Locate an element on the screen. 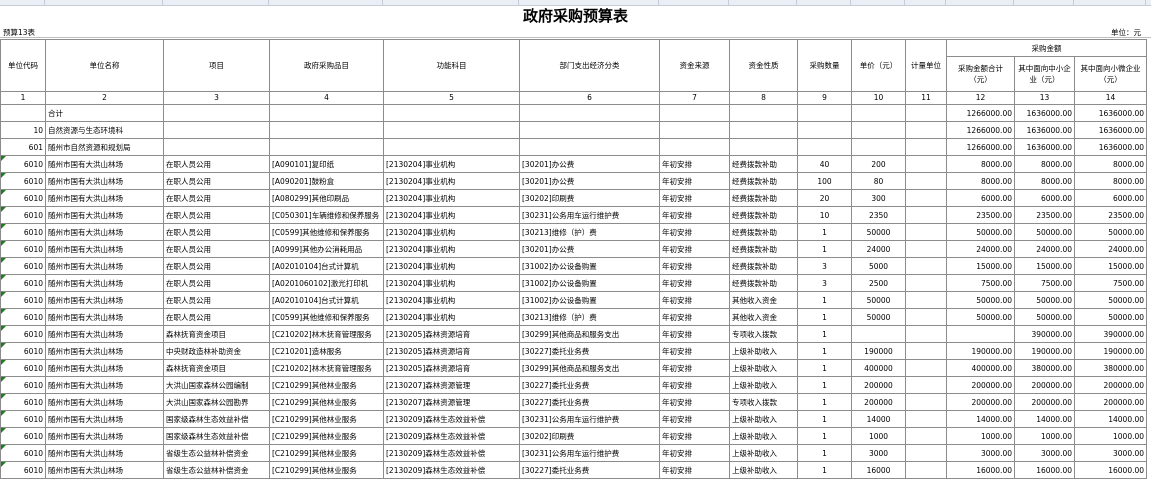 The width and height of the screenshot is (1151, 500). cell-item: [A0201060102]激光打印机 is located at coordinates (326, 283).